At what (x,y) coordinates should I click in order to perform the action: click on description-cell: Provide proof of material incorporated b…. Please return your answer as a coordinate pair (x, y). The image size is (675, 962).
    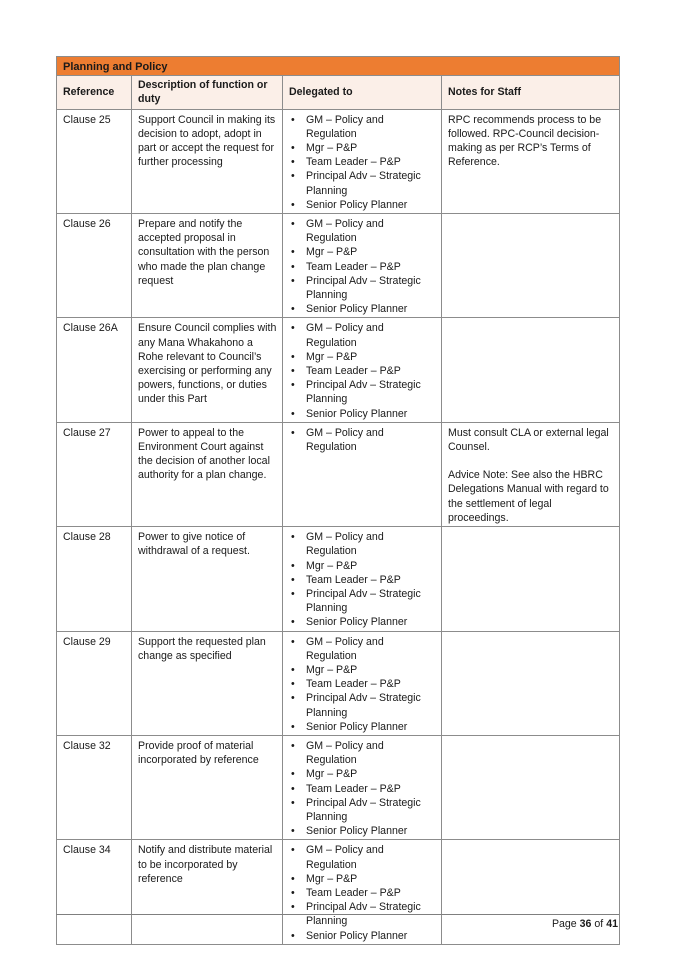
    Looking at the image, I should click on (207, 787).